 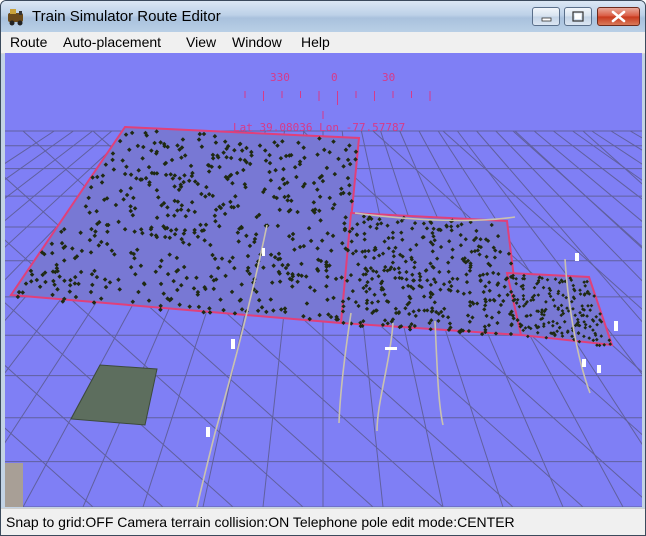 I want to click on minimize-icon, so click(x=546, y=19).